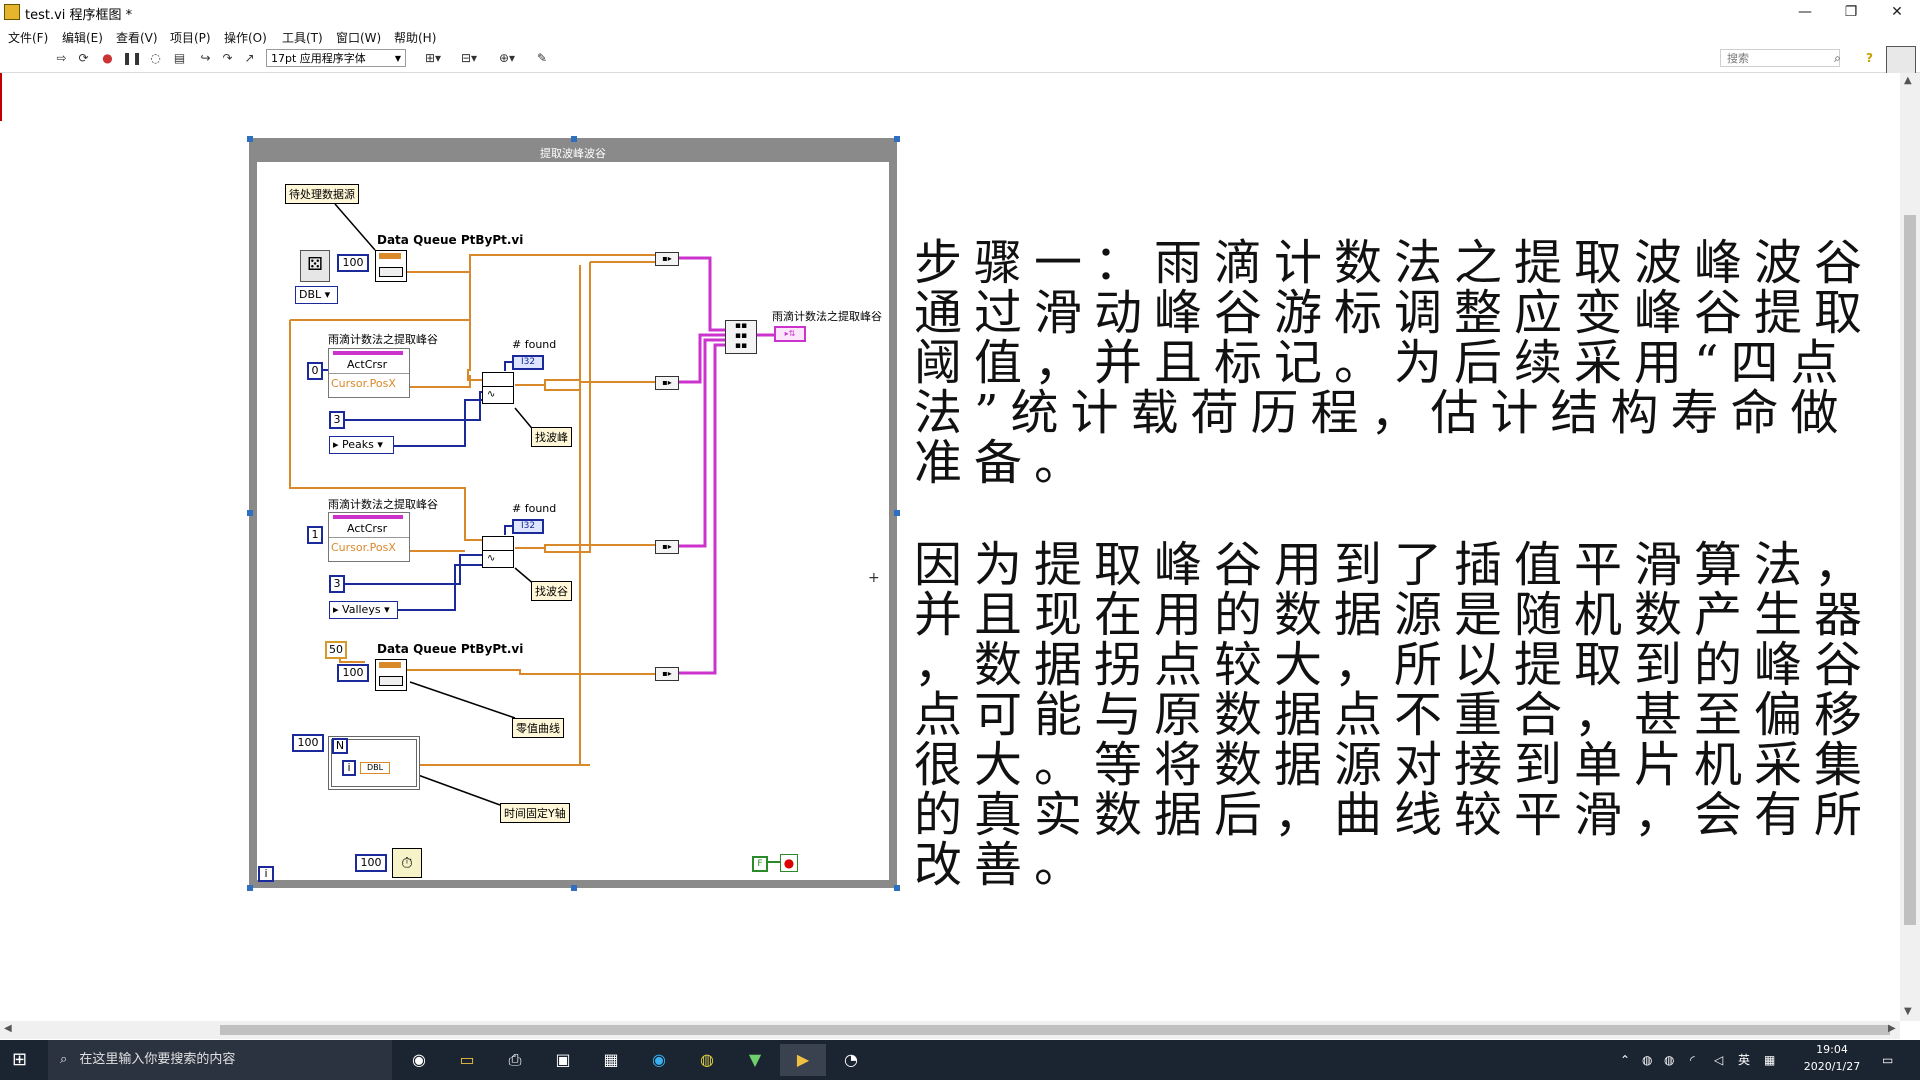 Image resolution: width=1920 pixels, height=1080 pixels. What do you see at coordinates (611, 1060) in the screenshot?
I see `calculator-icon: ▦` at bounding box center [611, 1060].